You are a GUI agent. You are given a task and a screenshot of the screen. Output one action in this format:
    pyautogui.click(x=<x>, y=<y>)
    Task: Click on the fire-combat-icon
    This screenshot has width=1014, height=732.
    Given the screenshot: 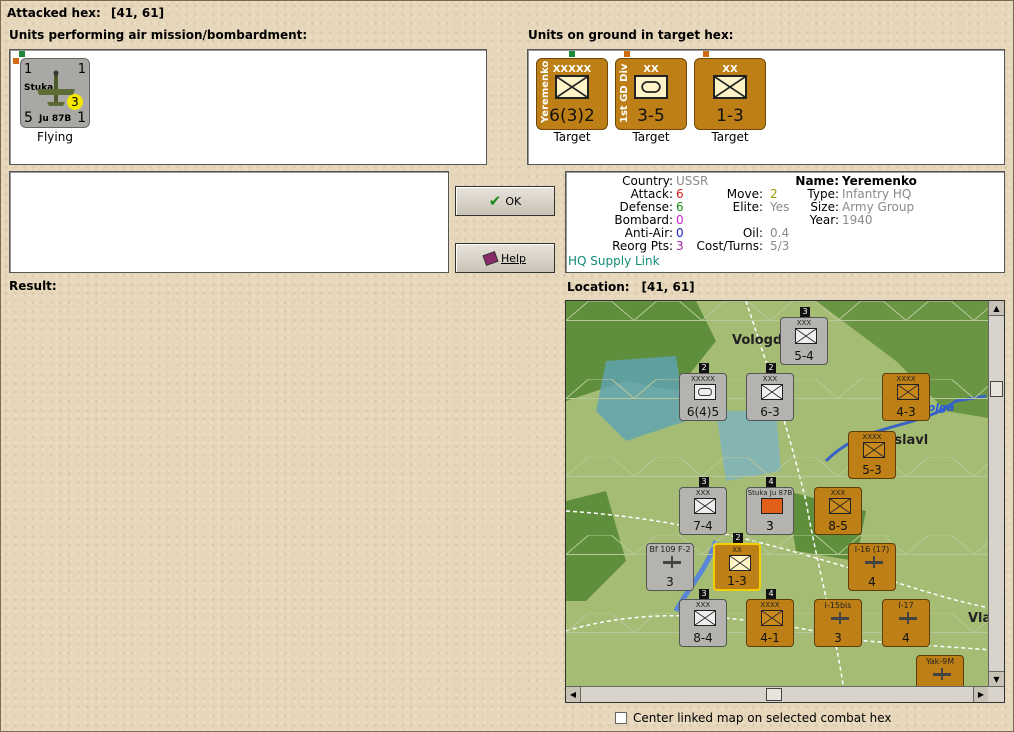 What is the action you would take?
    pyautogui.click(x=772, y=506)
    